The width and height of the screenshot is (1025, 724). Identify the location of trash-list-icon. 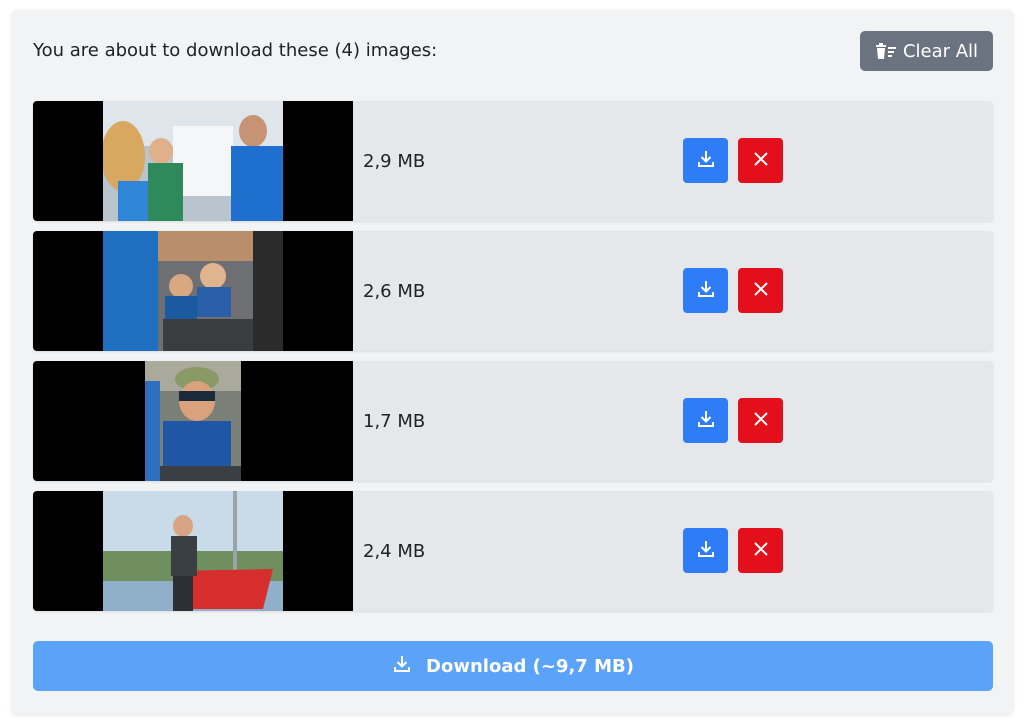
(886, 51).